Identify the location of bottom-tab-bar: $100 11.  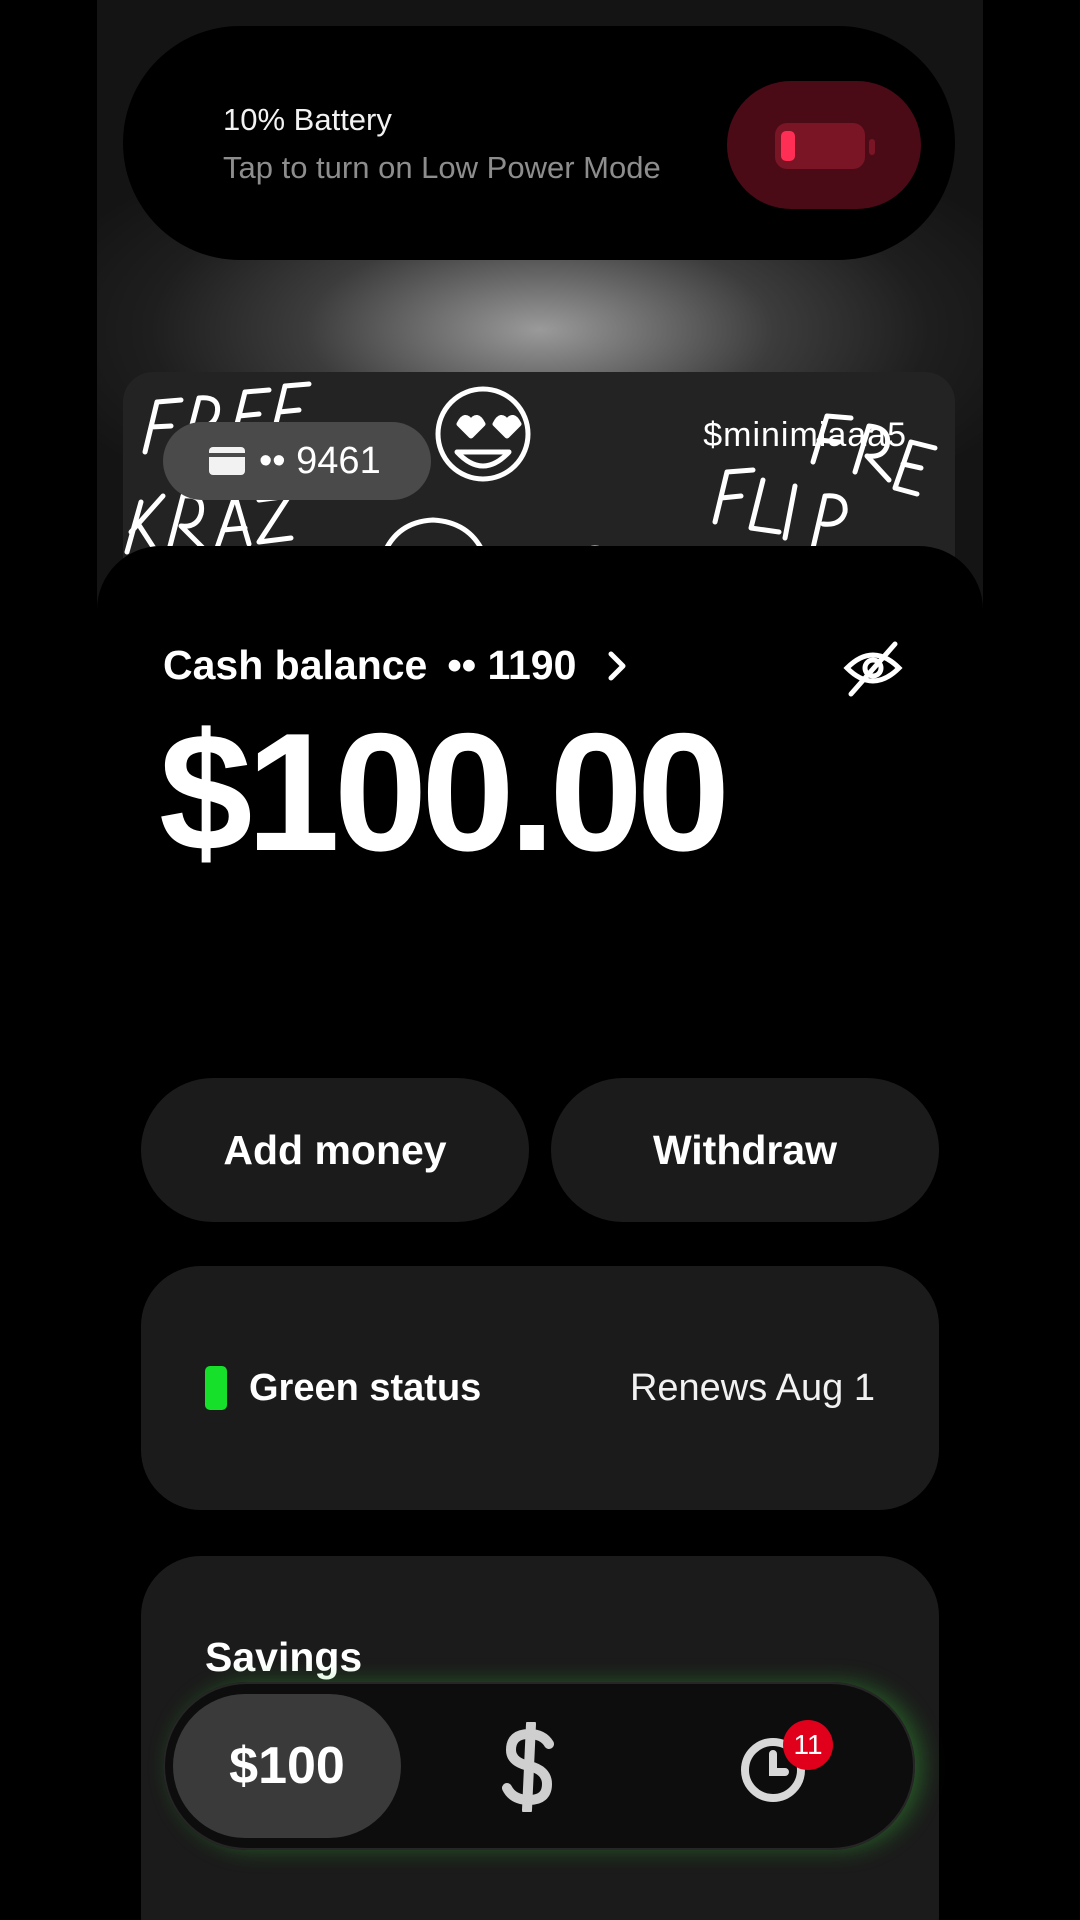
(539, 1766).